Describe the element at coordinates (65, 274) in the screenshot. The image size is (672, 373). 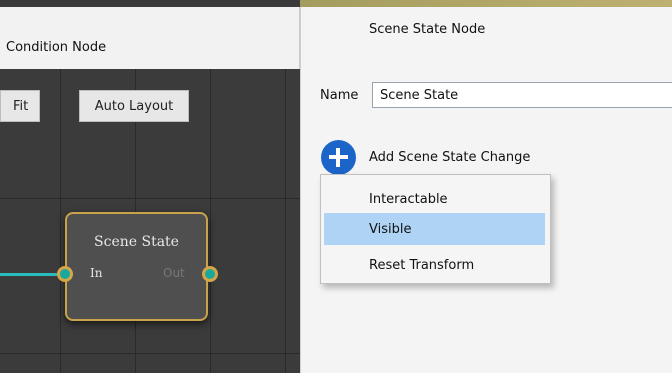
I see `in-port` at that location.